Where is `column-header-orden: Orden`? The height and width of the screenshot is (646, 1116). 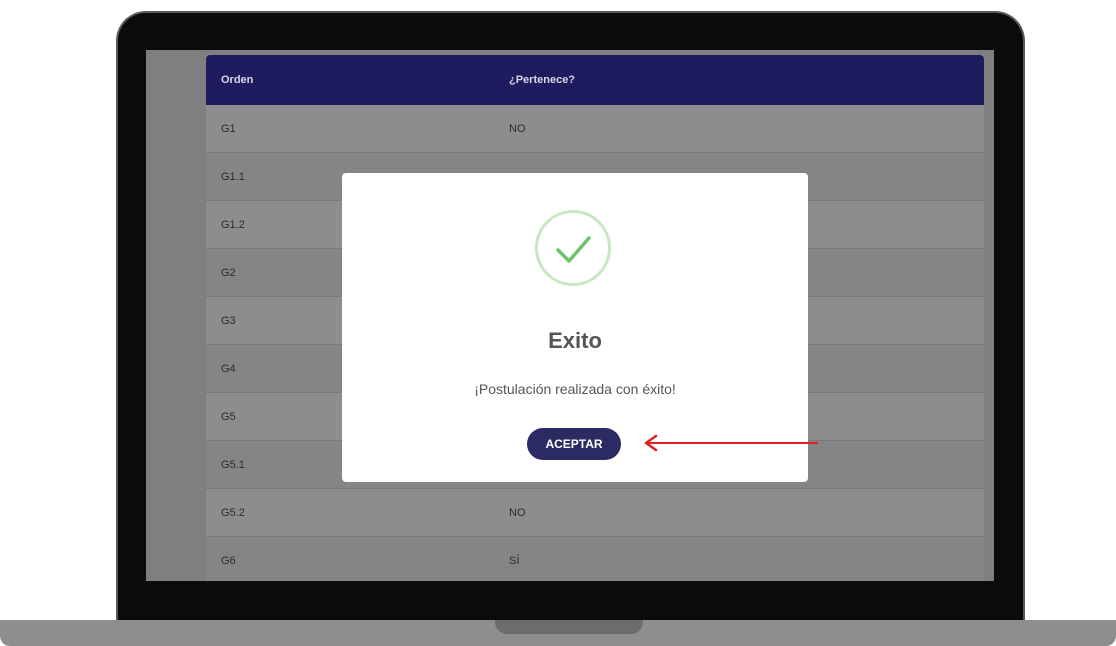 column-header-orden: Orden is located at coordinates (237, 80).